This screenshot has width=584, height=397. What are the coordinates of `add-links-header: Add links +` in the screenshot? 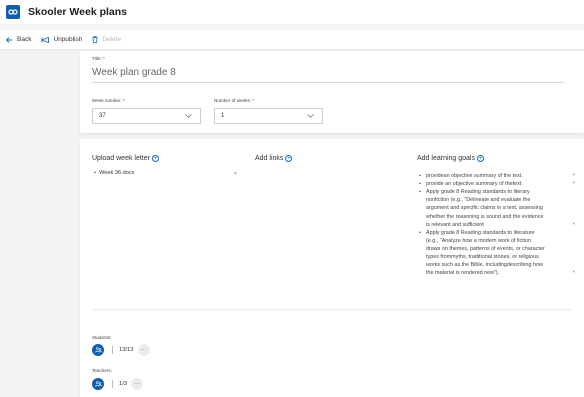 It's located at (274, 158).